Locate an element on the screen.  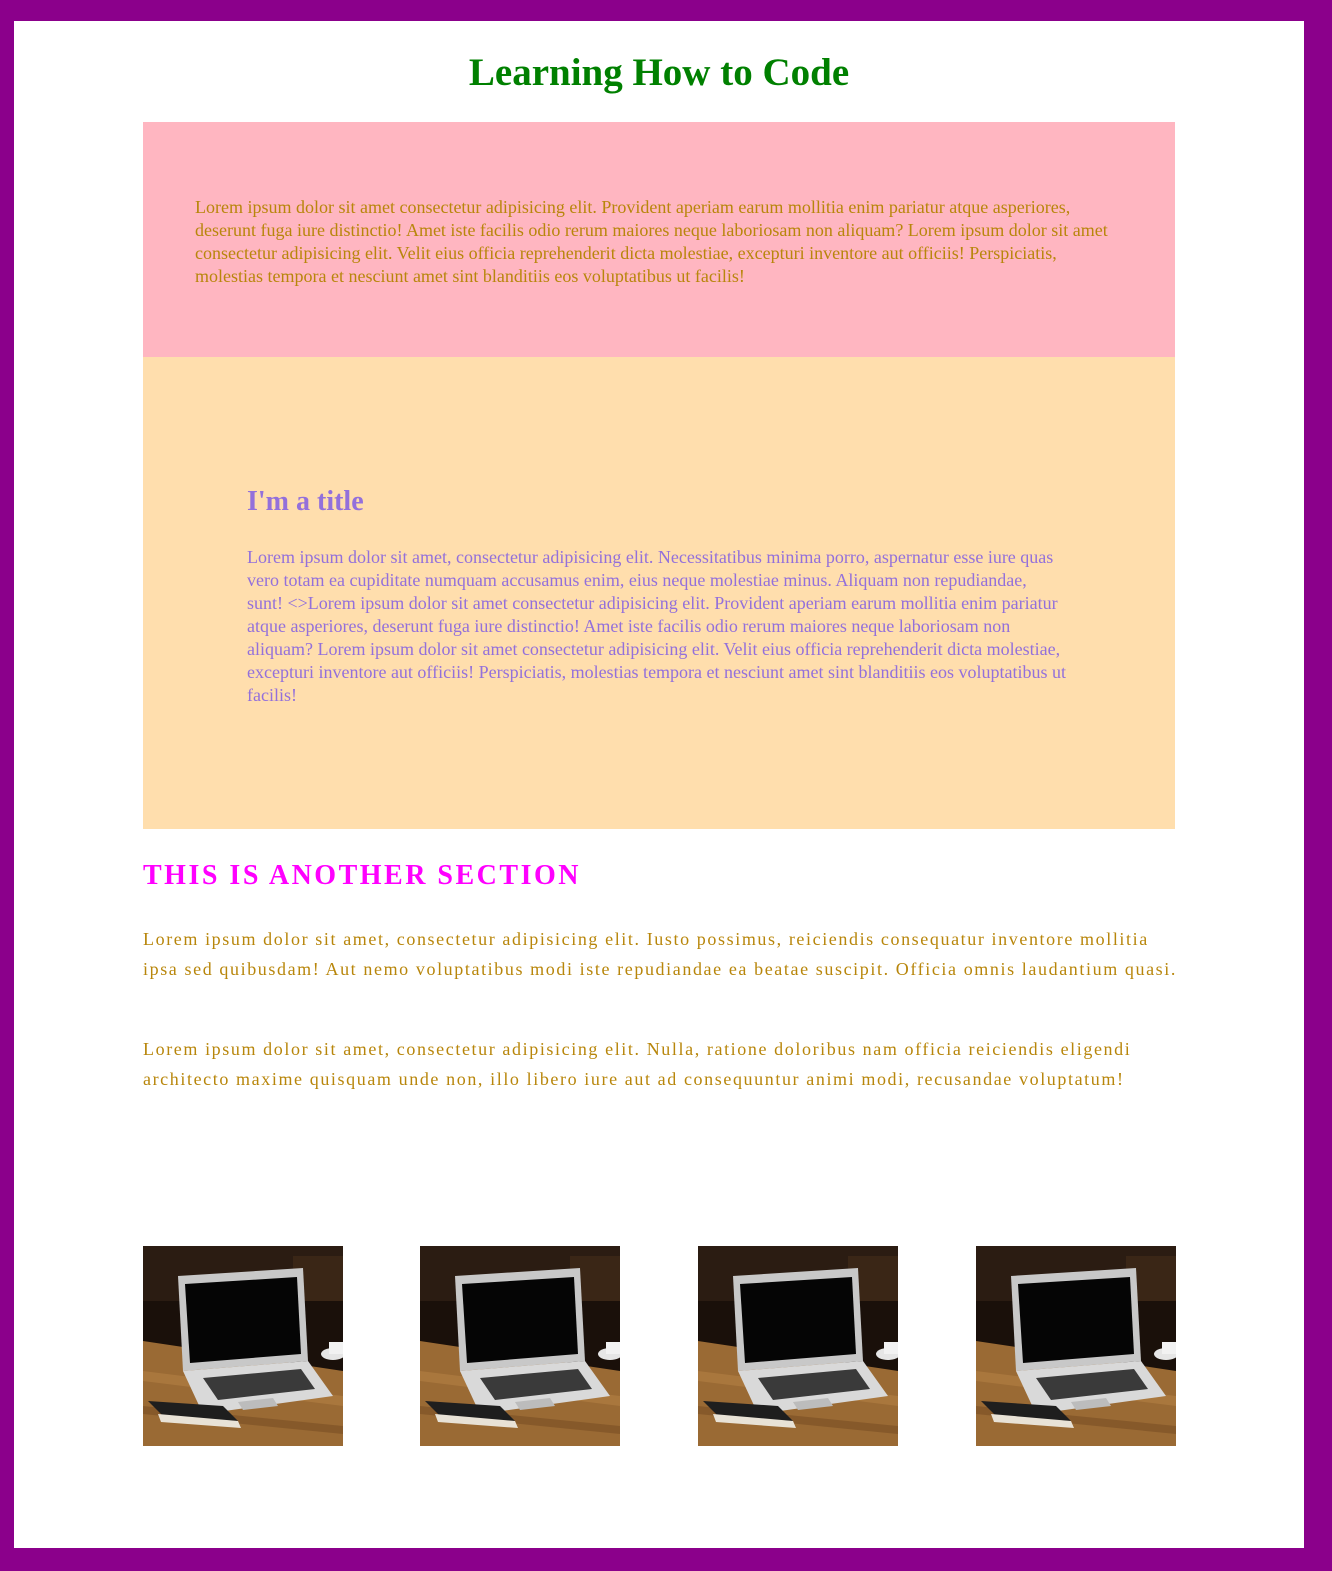
tan-section-title: I'm a title is located at coordinates (305, 501).